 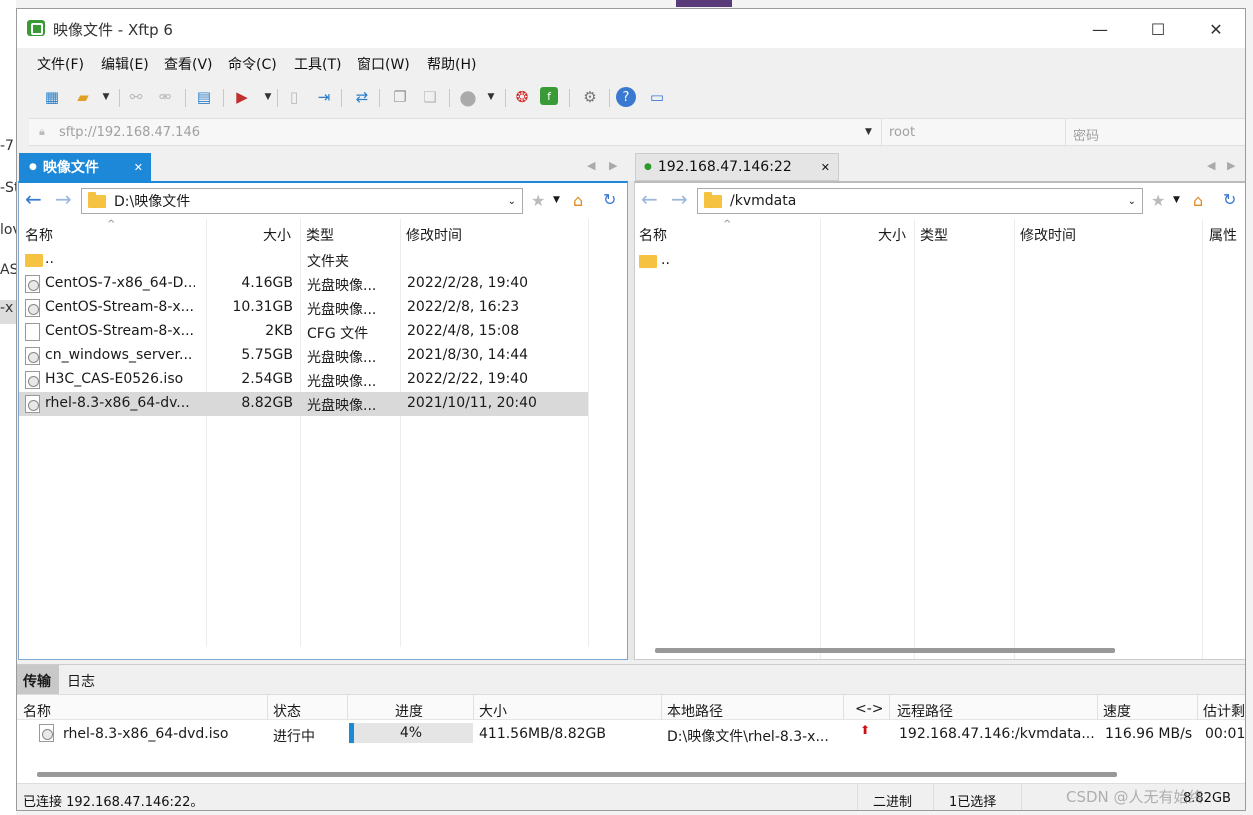 What do you see at coordinates (125, 64) in the screenshot?
I see `menu-edit: 编辑(E)` at bounding box center [125, 64].